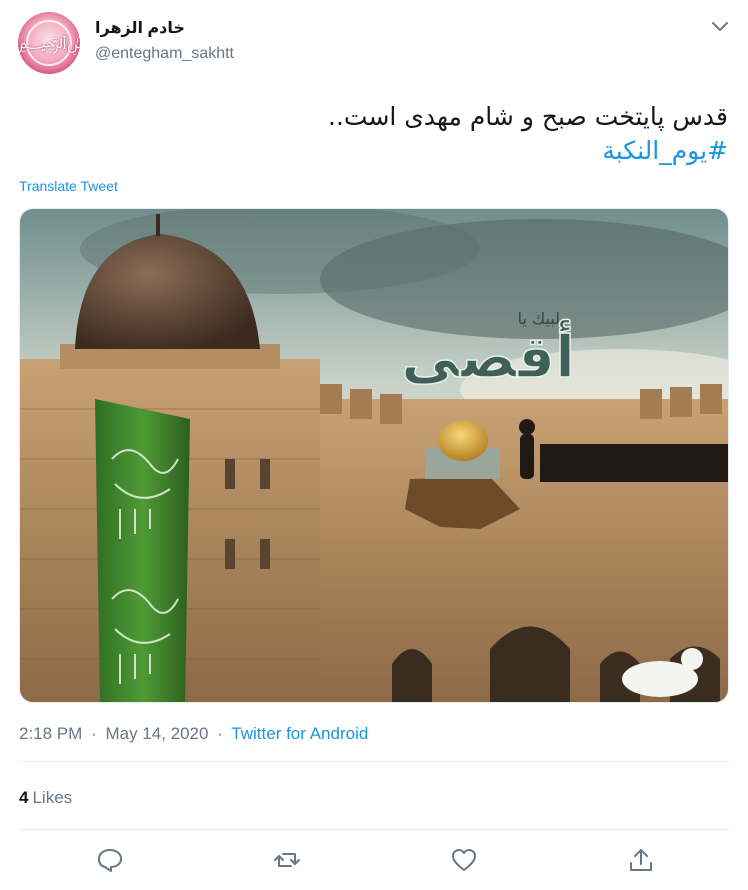 The height and width of the screenshot is (890, 748). Describe the element at coordinates (378, 151) in the screenshot. I see `hashtag-link: #یوم_النکبة` at that location.